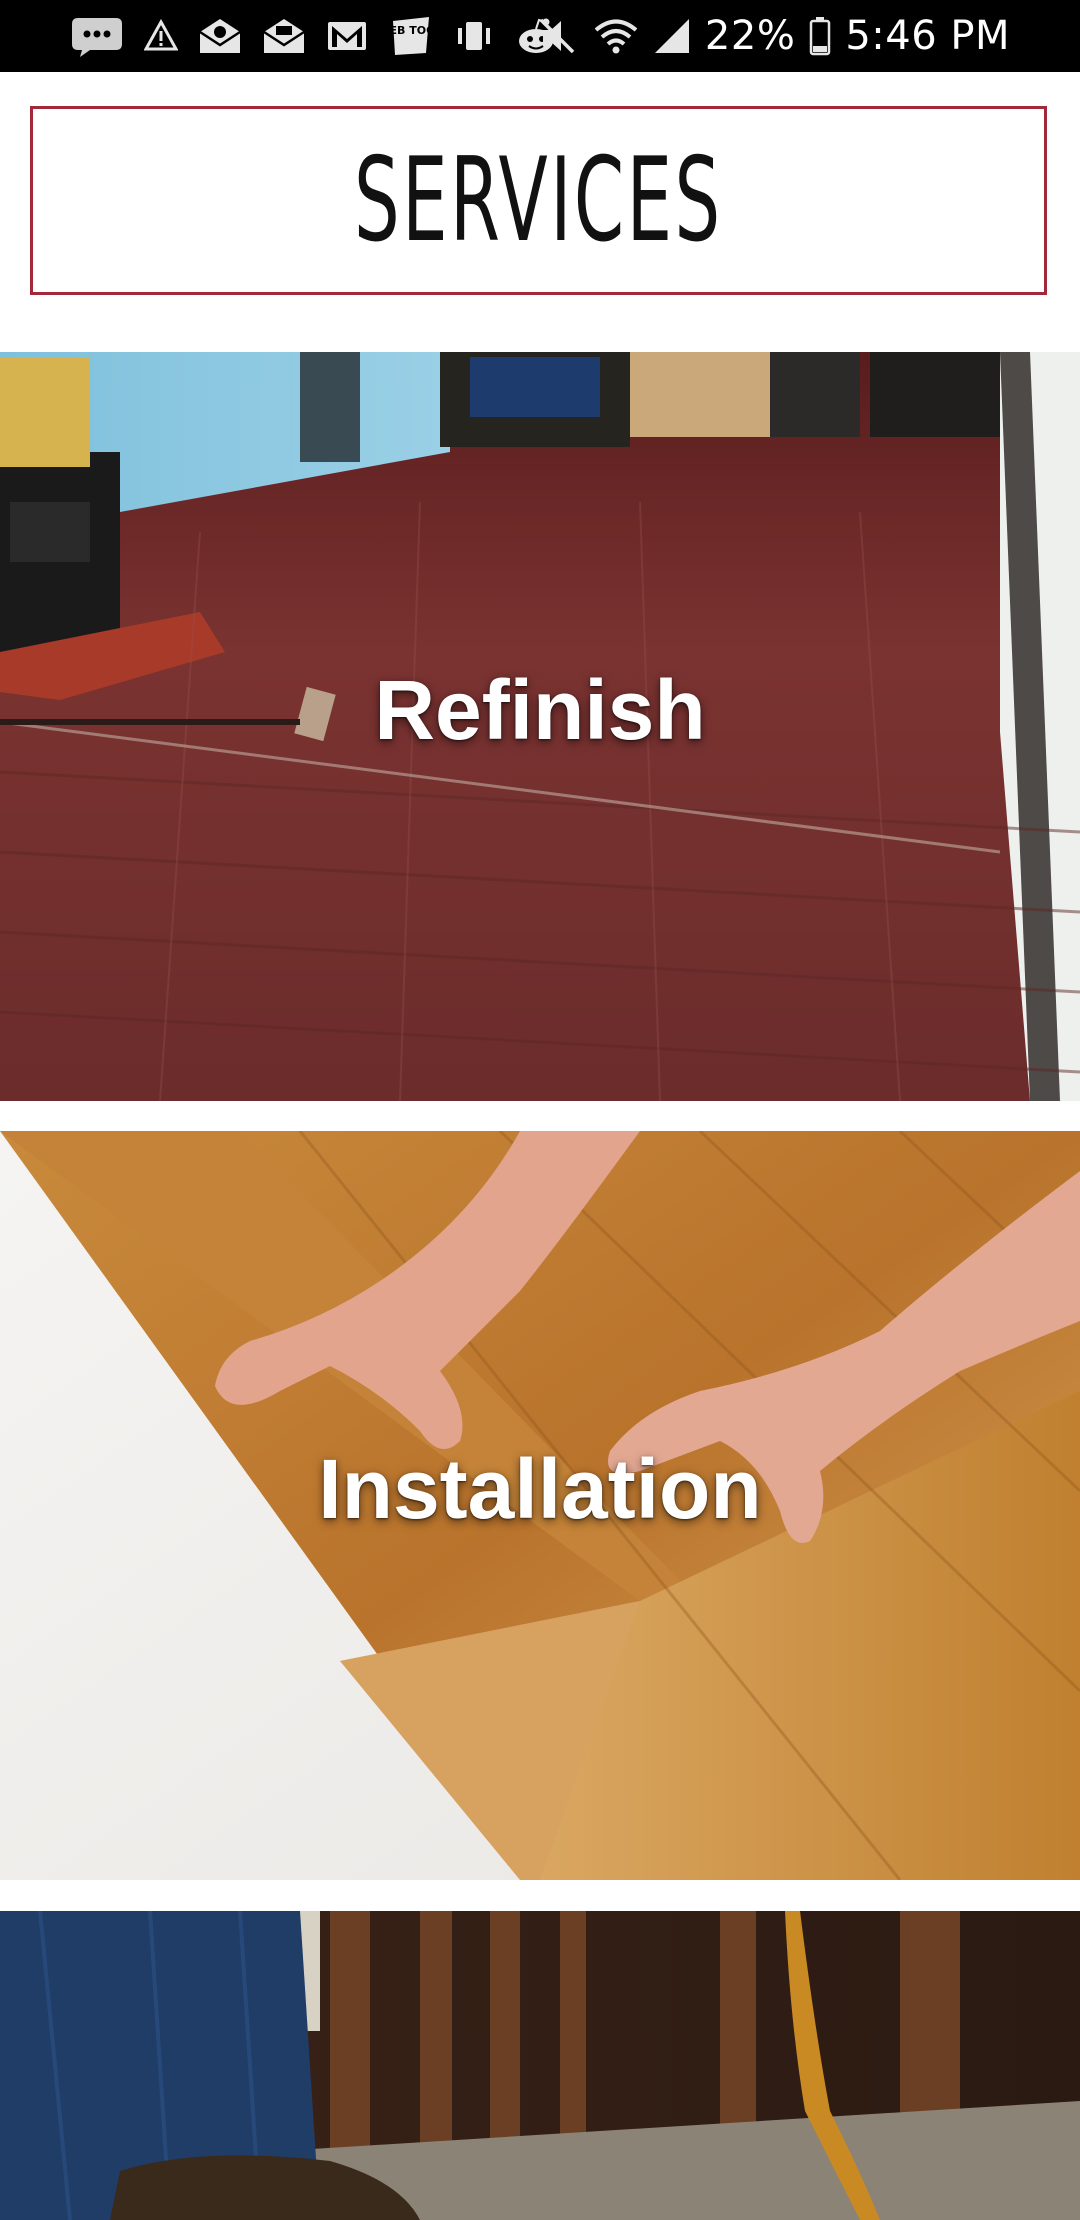 Image resolution: width=1080 pixels, height=2220 pixels. I want to click on battery-icon, so click(820, 36).